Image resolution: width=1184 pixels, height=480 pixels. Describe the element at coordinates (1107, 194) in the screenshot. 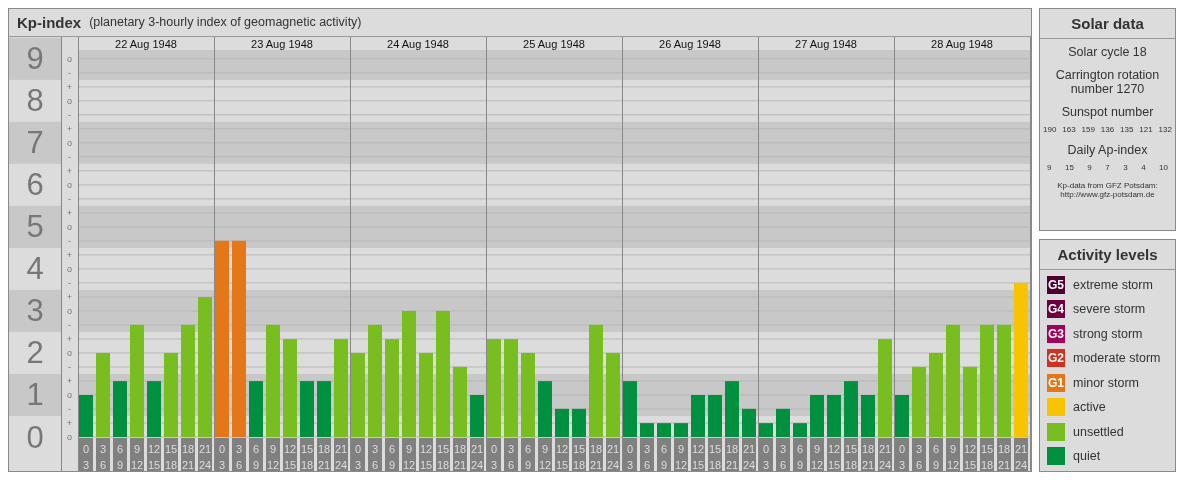

I see `credit-text: http://www.gfz-potsdam.de` at that location.